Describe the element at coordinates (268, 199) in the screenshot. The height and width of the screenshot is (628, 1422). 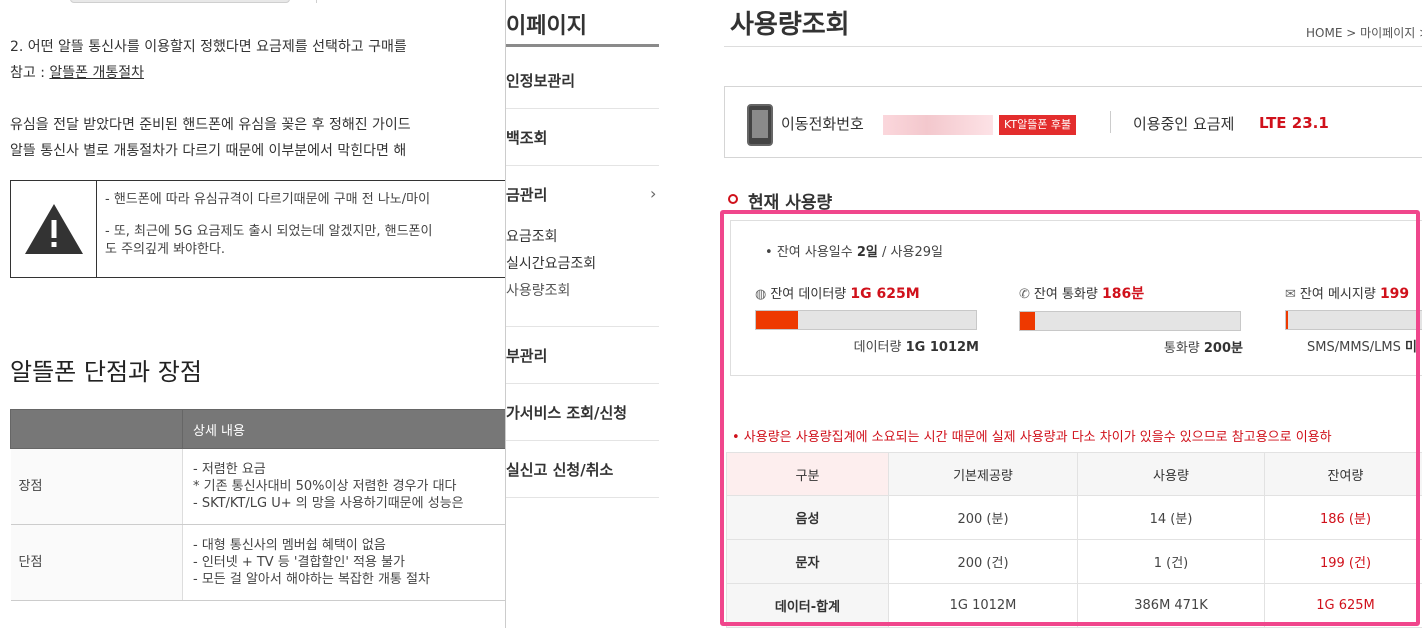
I see `warning-line: - 핸드폰에 따라 유심규격이 다르기때문에 구매 전 나노/마이` at that location.